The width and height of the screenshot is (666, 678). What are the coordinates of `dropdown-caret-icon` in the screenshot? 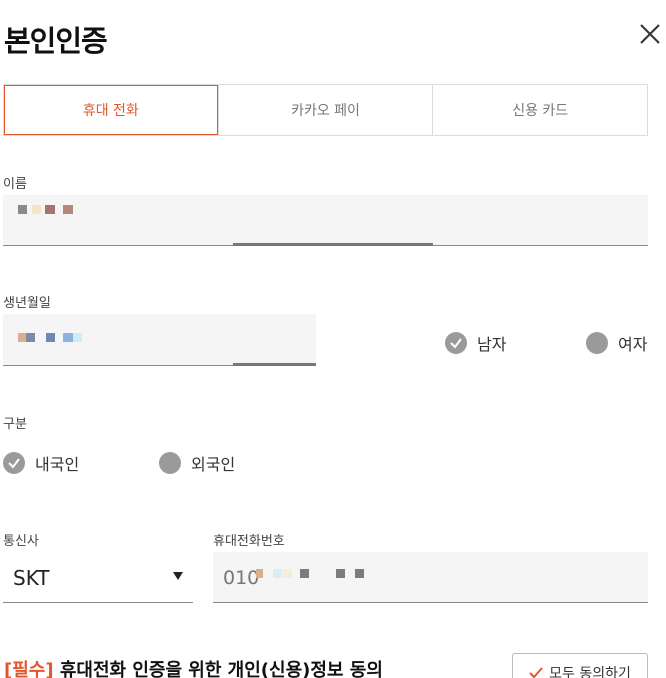 It's located at (178, 576).